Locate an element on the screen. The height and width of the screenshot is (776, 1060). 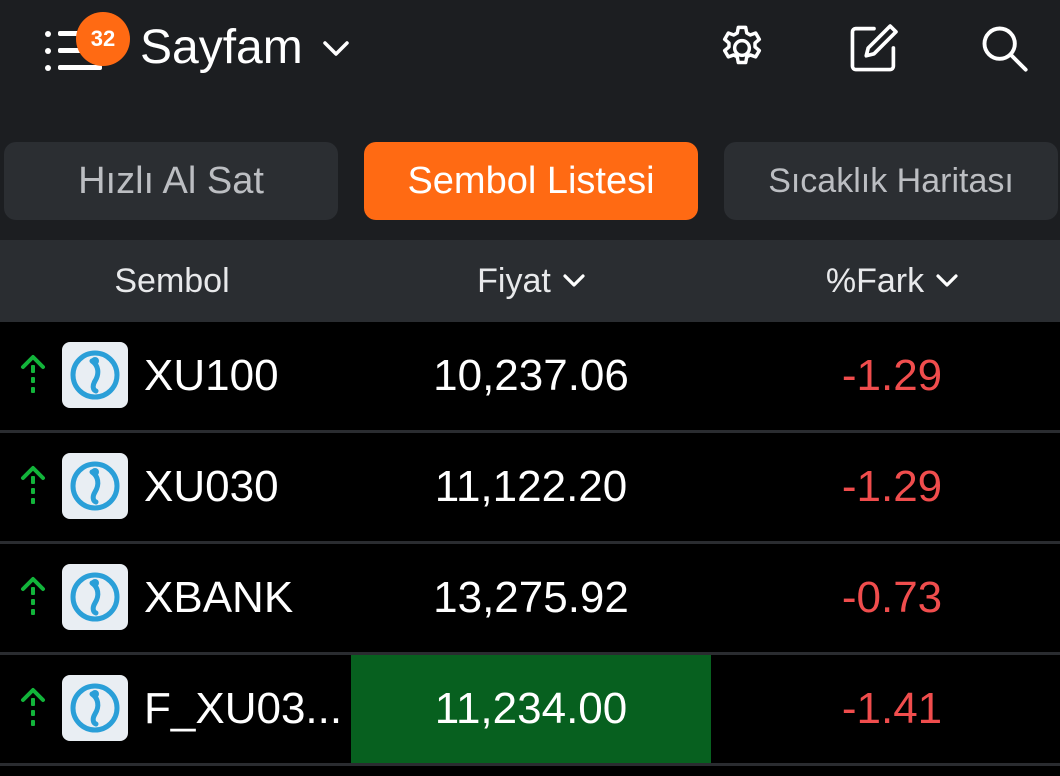
search-icon is located at coordinates (1005, 49).